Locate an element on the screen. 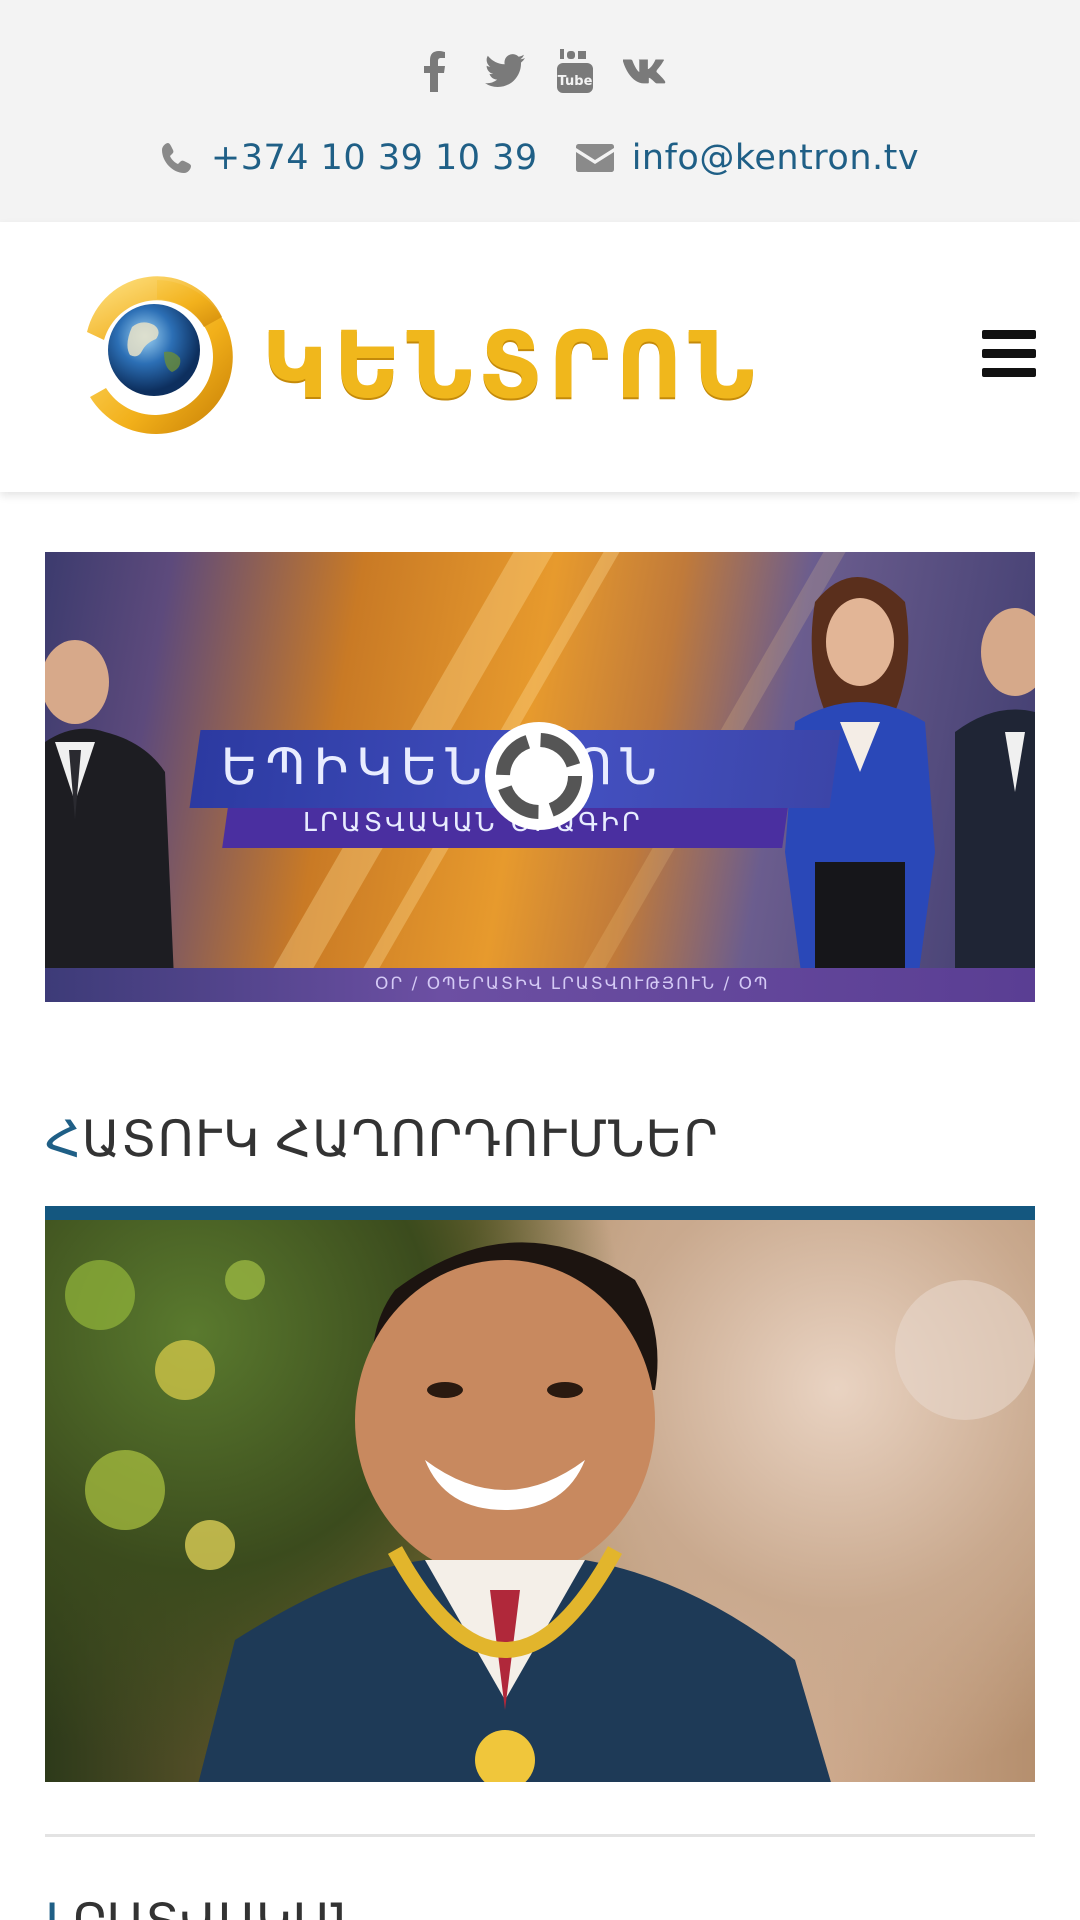 Image resolution: width=1080 pixels, height=1920 pixels. section-title-rest: ԱՏՈՒԿ ՀԱՂՈՐԴՈՒՄՆԵՐ is located at coordinates (400, 1139).